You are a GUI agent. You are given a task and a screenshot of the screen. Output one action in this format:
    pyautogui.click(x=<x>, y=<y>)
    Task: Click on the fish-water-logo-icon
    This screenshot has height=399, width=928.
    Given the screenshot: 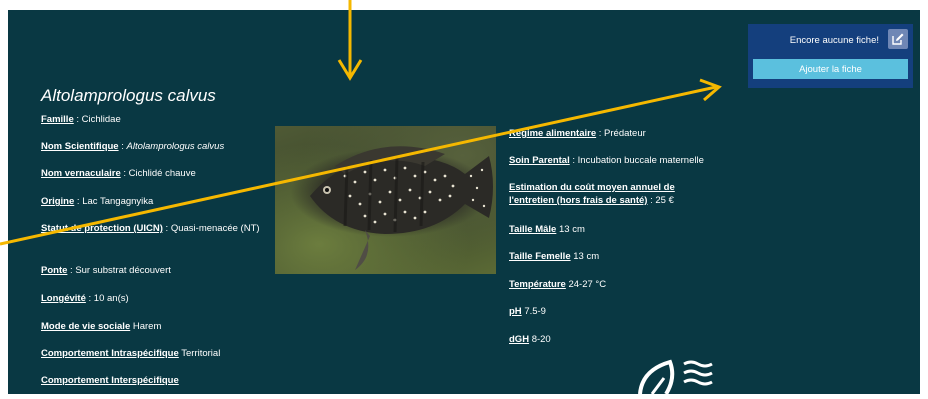 What is the action you would take?
    pyautogui.click(x=681, y=378)
    